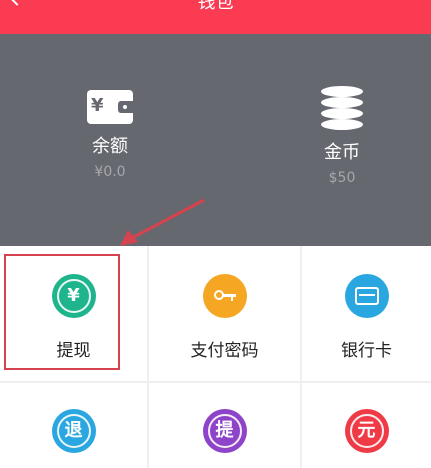 The width and height of the screenshot is (431, 468). Describe the element at coordinates (162, 222) in the screenshot. I see `annotation-arrow-icon` at that location.